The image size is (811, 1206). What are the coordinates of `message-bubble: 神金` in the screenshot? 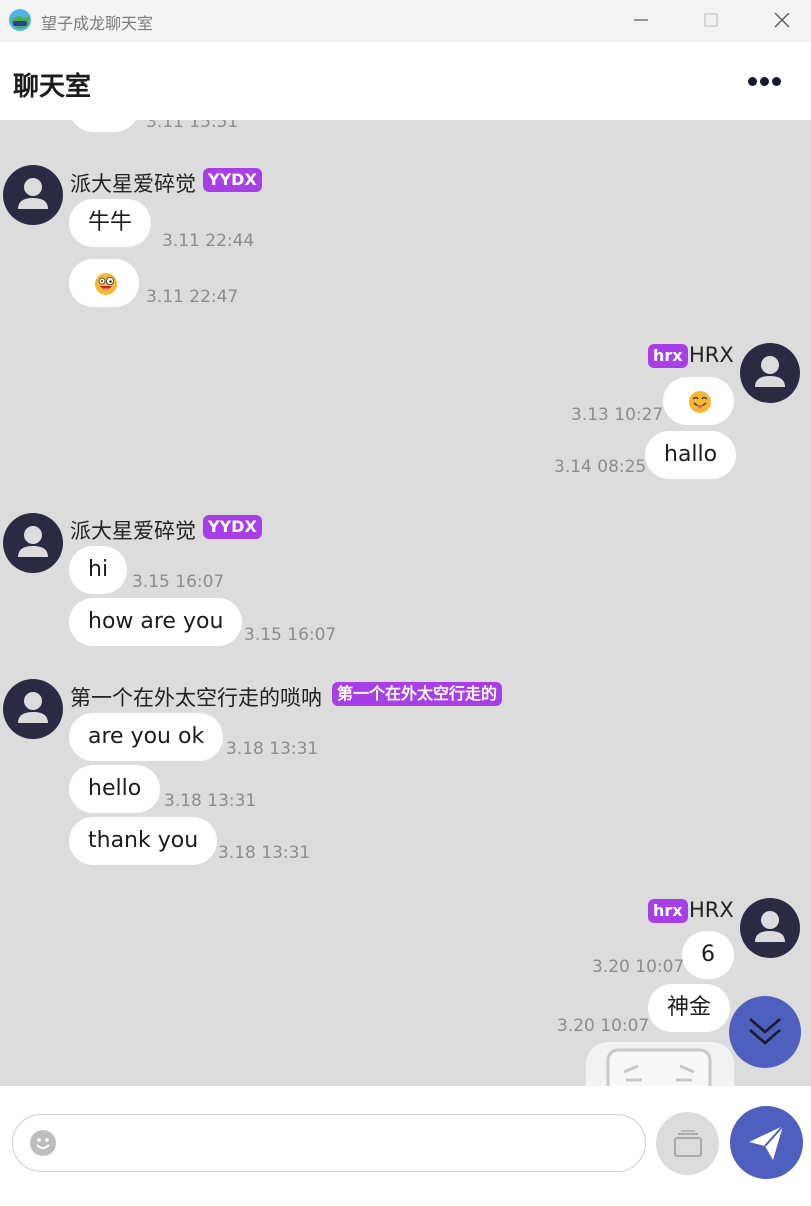 It's located at (689, 1008).